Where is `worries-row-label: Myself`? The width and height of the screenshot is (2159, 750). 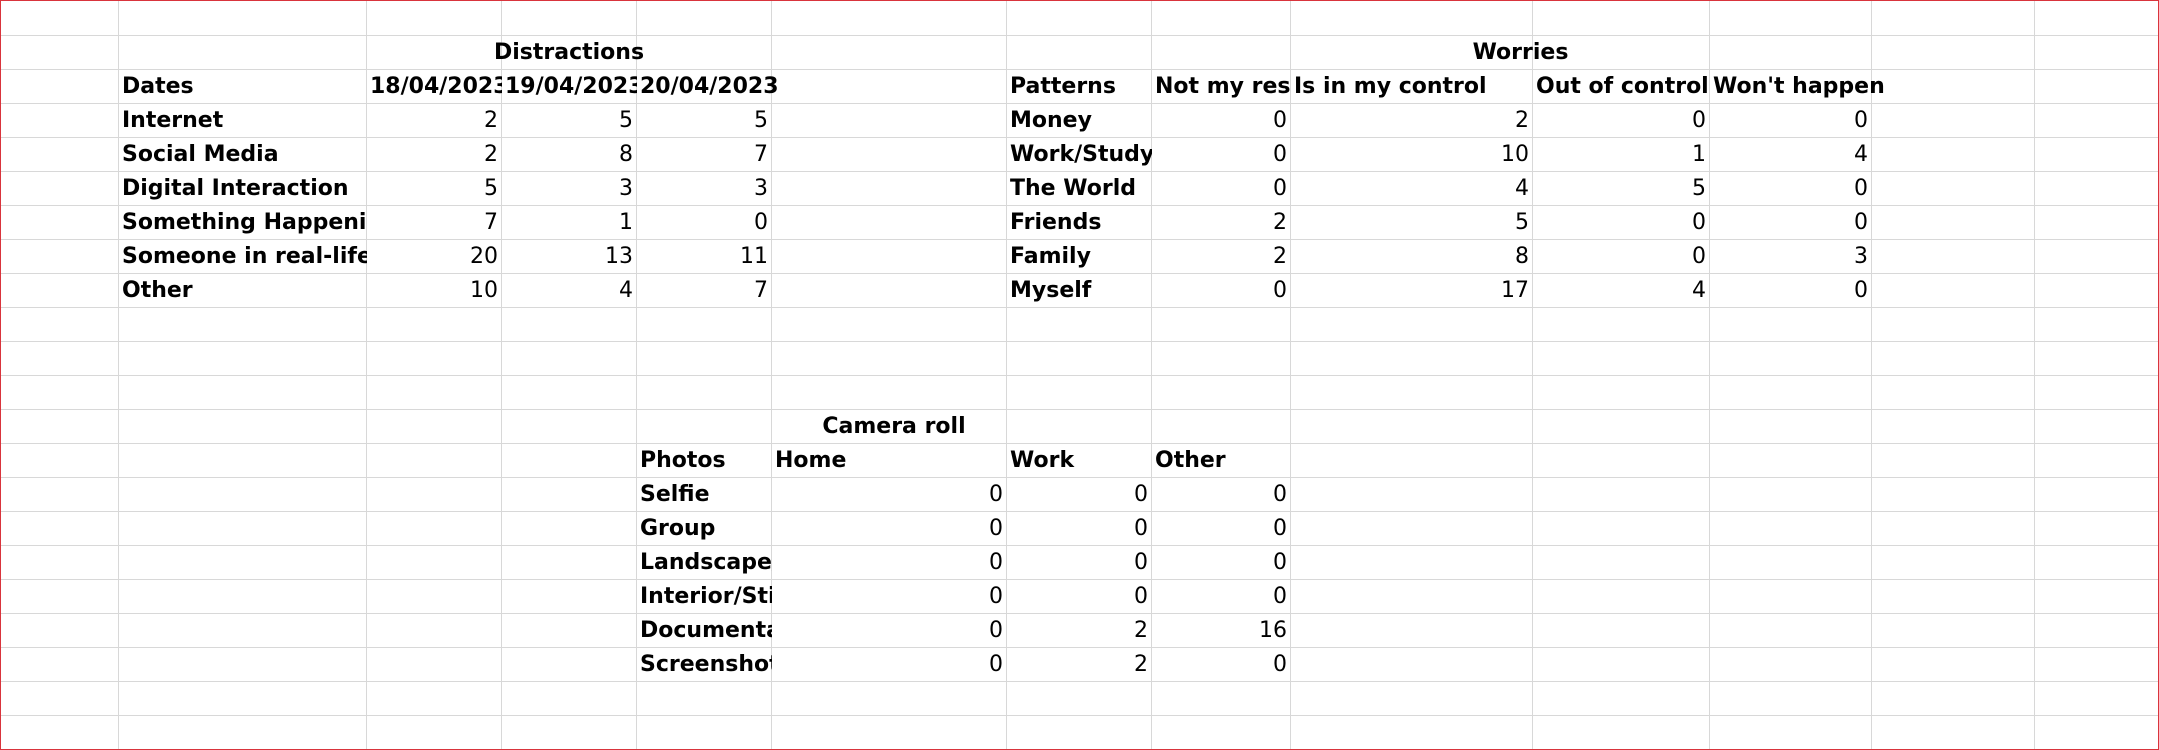 worries-row-label: Myself is located at coordinates (1079, 290).